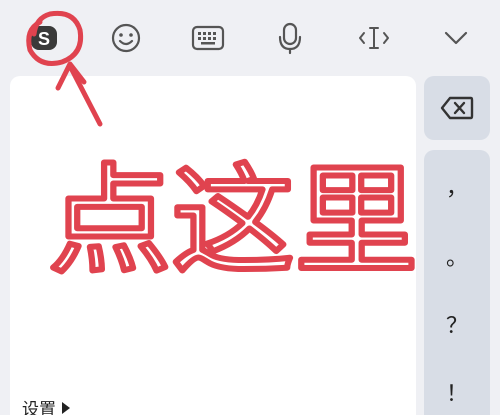 The width and height of the screenshot is (500, 415). I want to click on microphone-icon, so click(290, 38).